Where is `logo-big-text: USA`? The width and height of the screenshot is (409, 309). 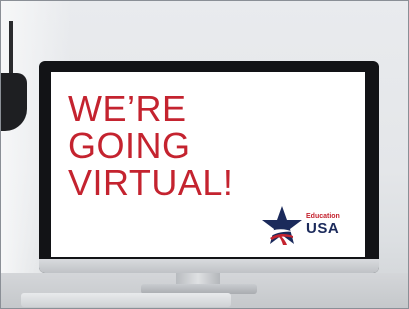
logo-big-text: USA is located at coordinates (323, 228).